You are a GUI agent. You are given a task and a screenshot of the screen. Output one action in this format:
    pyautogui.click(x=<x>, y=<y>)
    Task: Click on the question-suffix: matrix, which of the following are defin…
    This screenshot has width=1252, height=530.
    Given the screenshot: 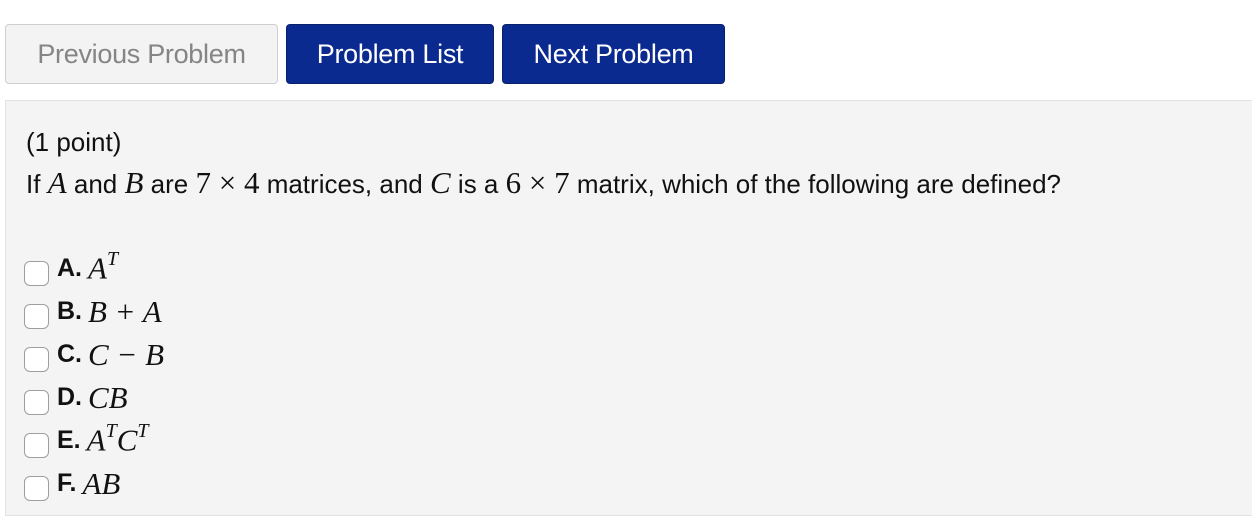 What is the action you would take?
    pyautogui.click(x=818, y=184)
    